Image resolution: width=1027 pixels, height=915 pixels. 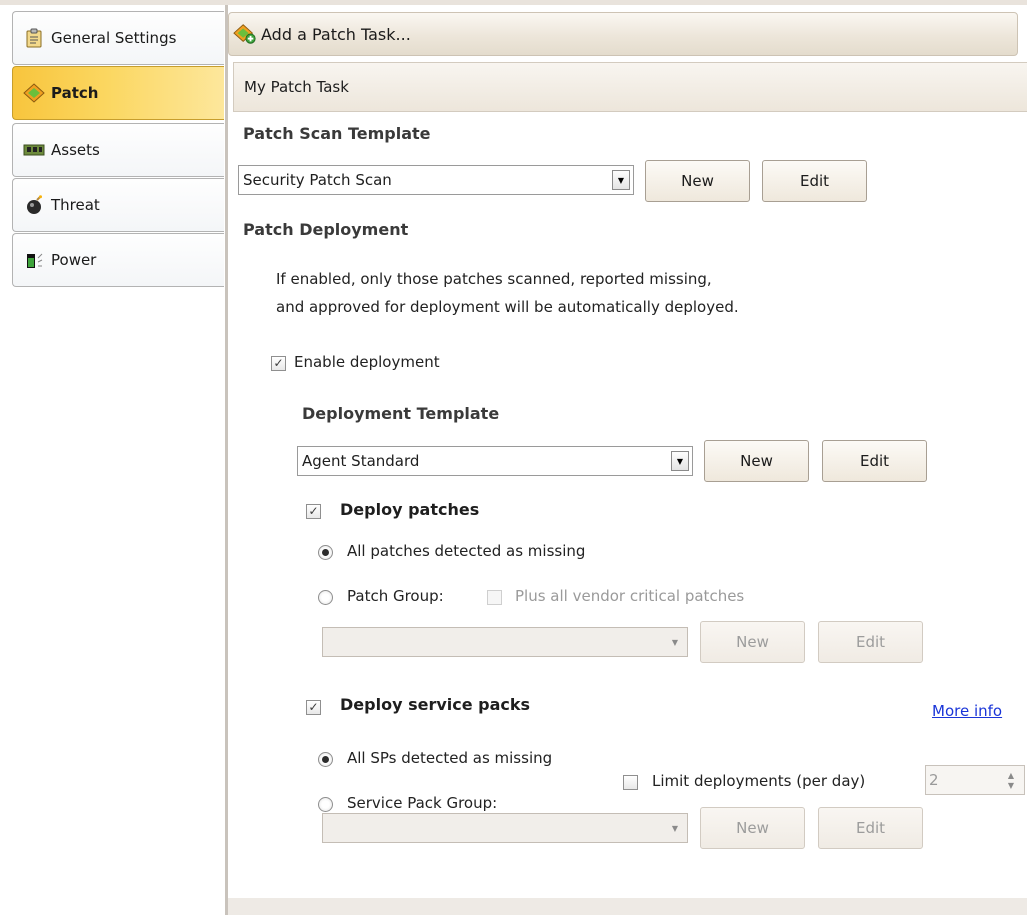 I want to click on service-pack-edit-button: Edit, so click(x=870, y=828).